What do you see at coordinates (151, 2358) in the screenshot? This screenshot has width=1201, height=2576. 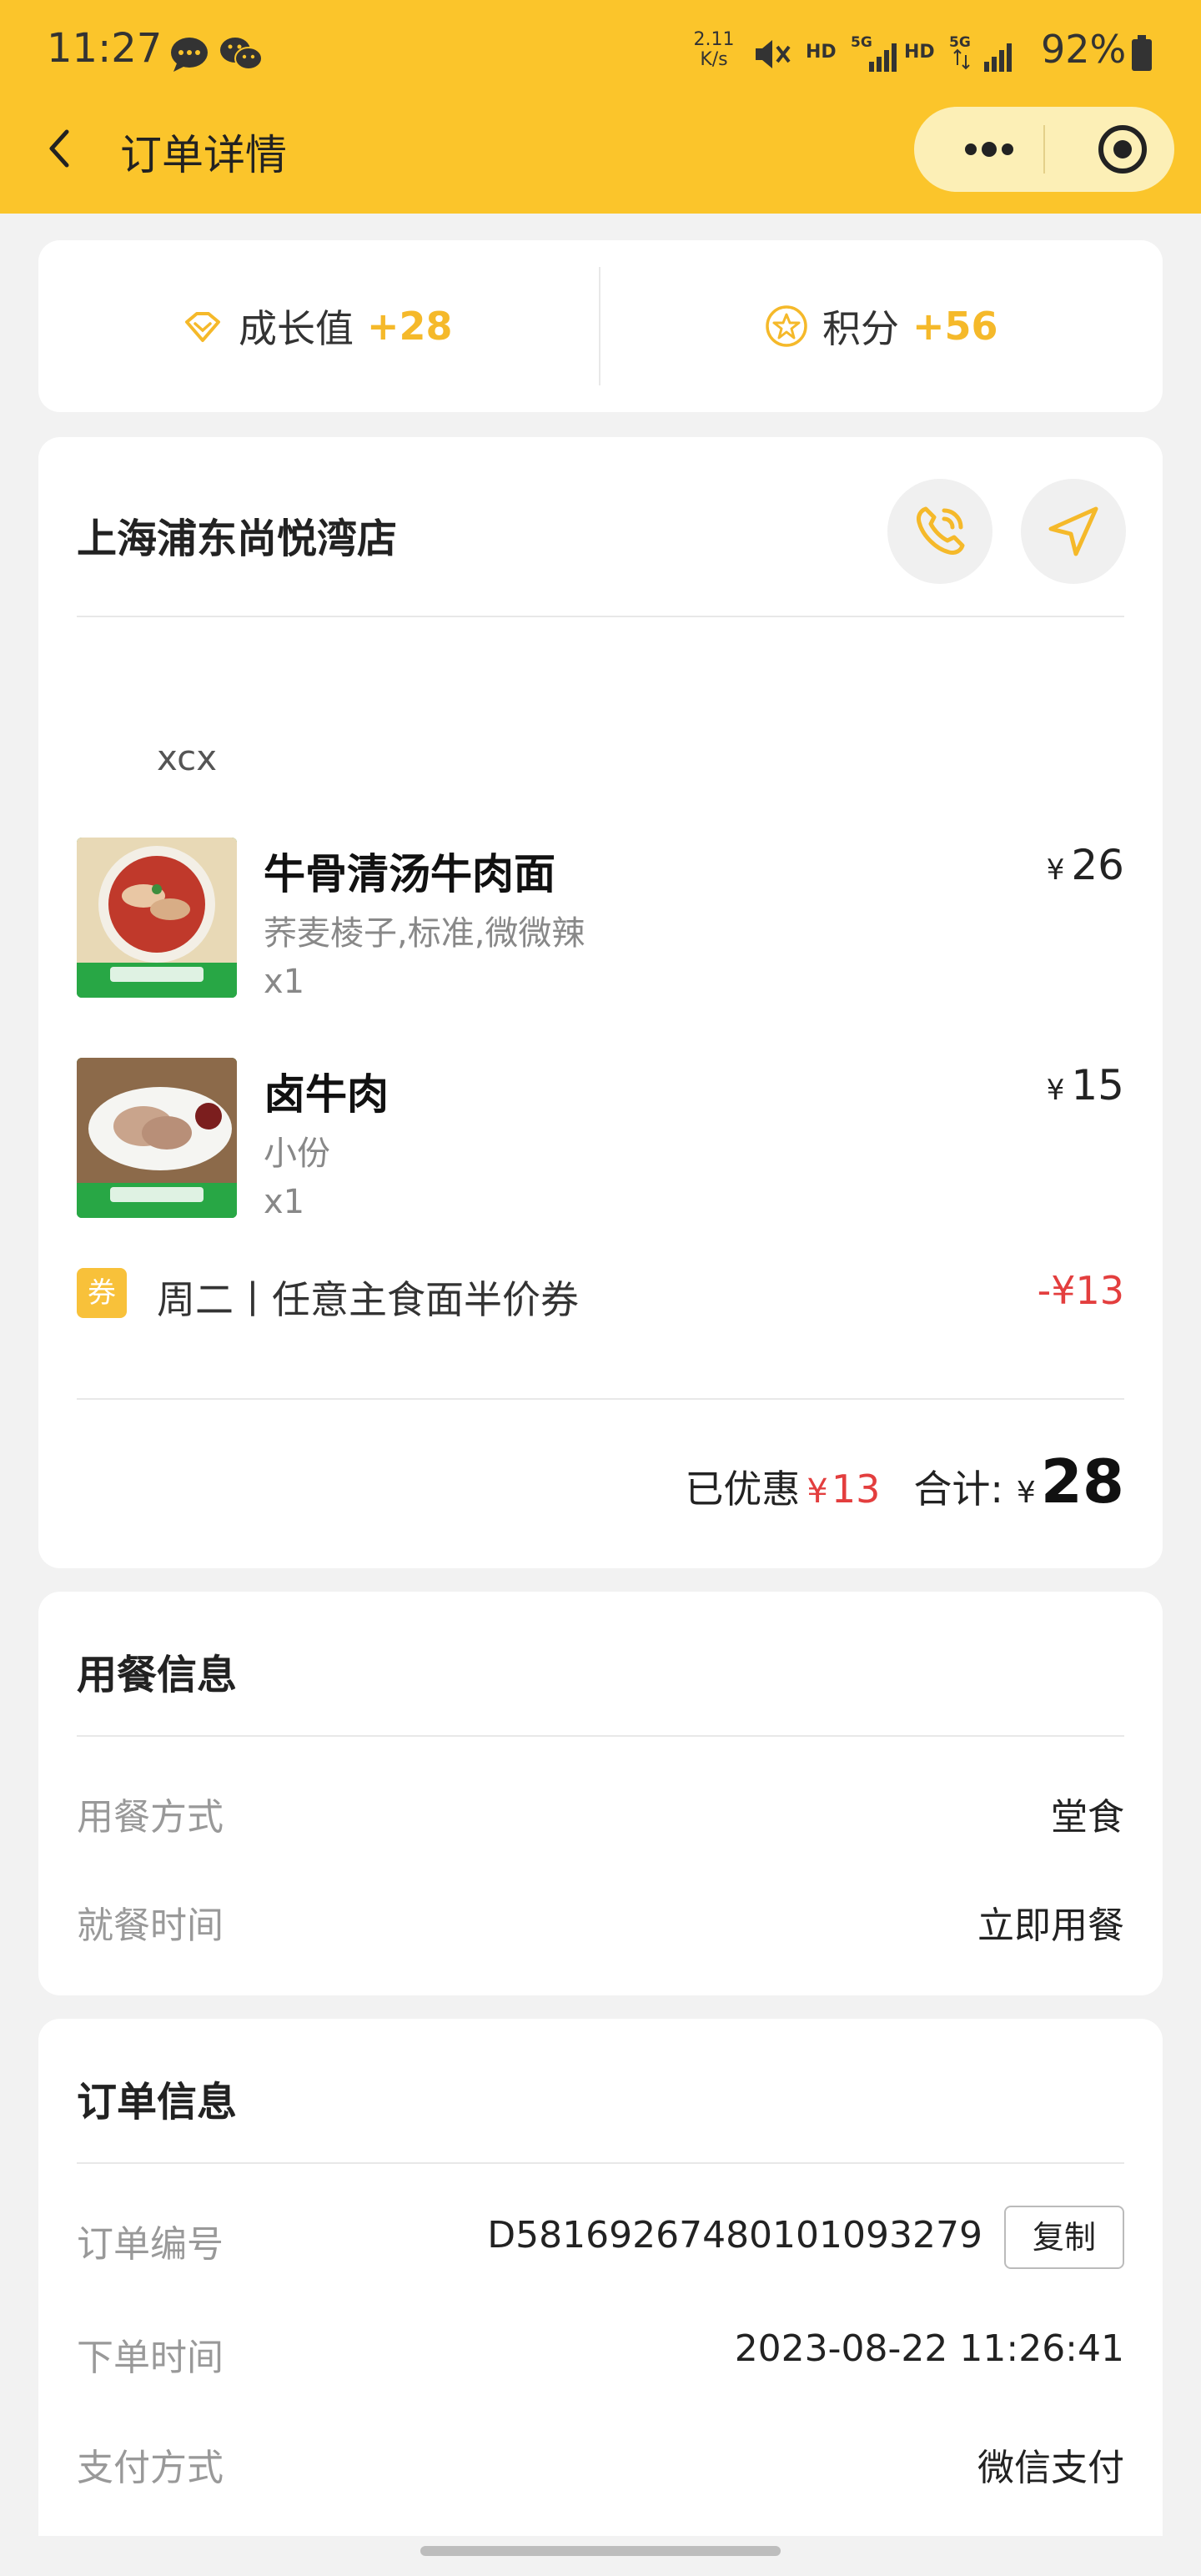 I see `order-time-label: 下单时间` at bounding box center [151, 2358].